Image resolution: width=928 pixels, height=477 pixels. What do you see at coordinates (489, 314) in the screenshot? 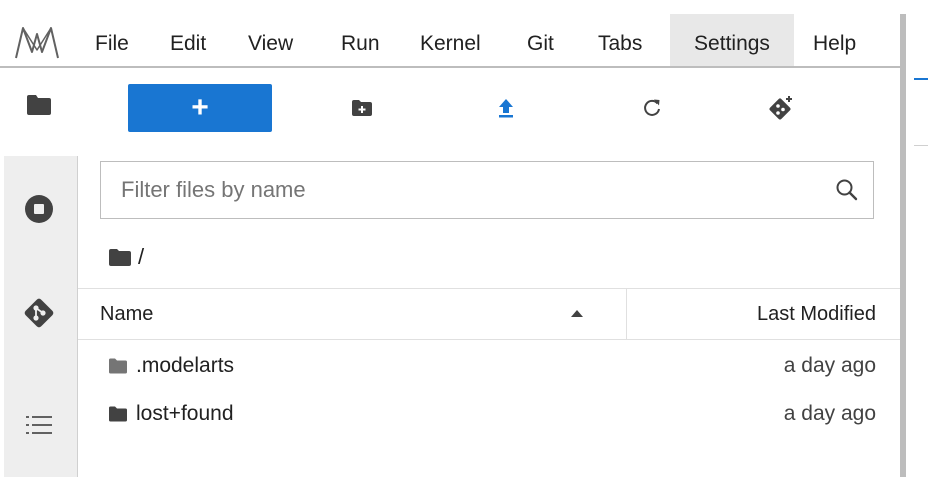
I see `file-list-header: Name Last Modified` at bounding box center [489, 314].